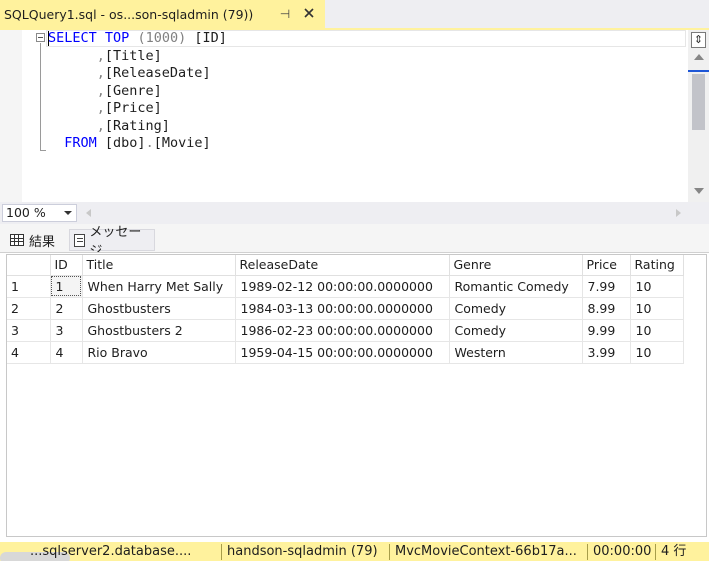 This screenshot has width=709, height=561. Describe the element at coordinates (117, 38) in the screenshot. I see `sql-keyword: TOP` at that location.